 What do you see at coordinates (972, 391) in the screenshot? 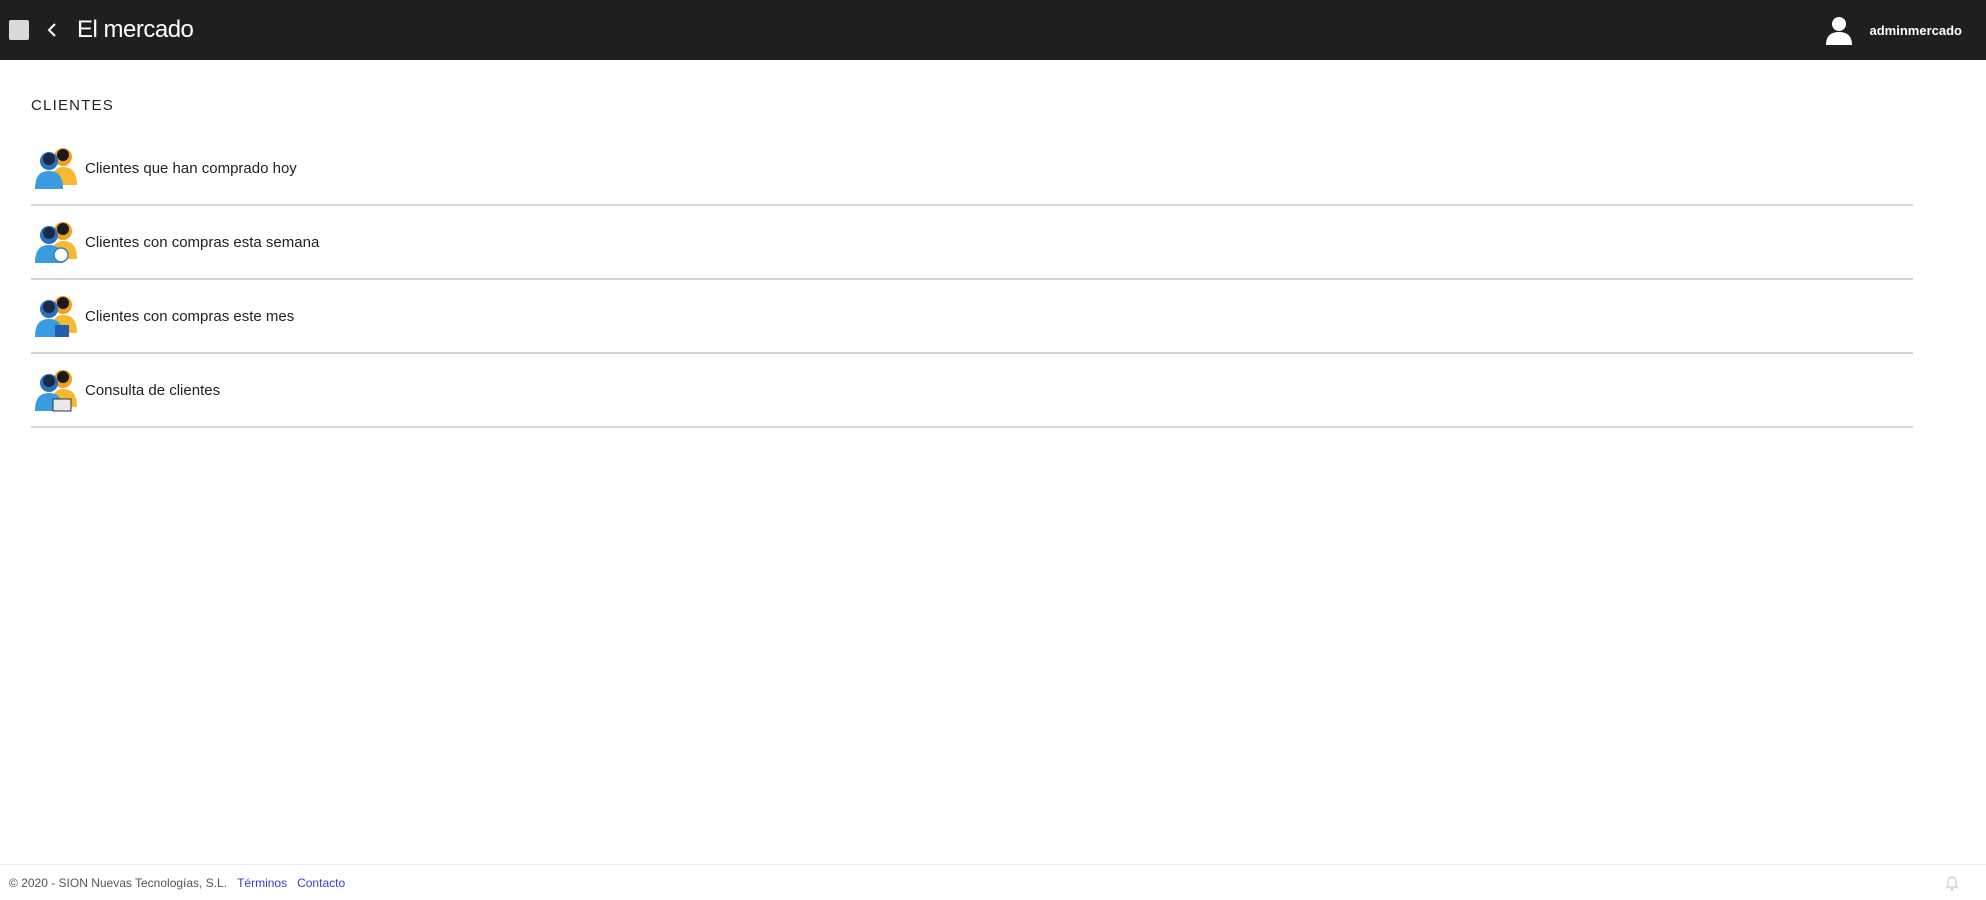
I see `list-item-clients-search: Consulta de clientes` at bounding box center [972, 391].